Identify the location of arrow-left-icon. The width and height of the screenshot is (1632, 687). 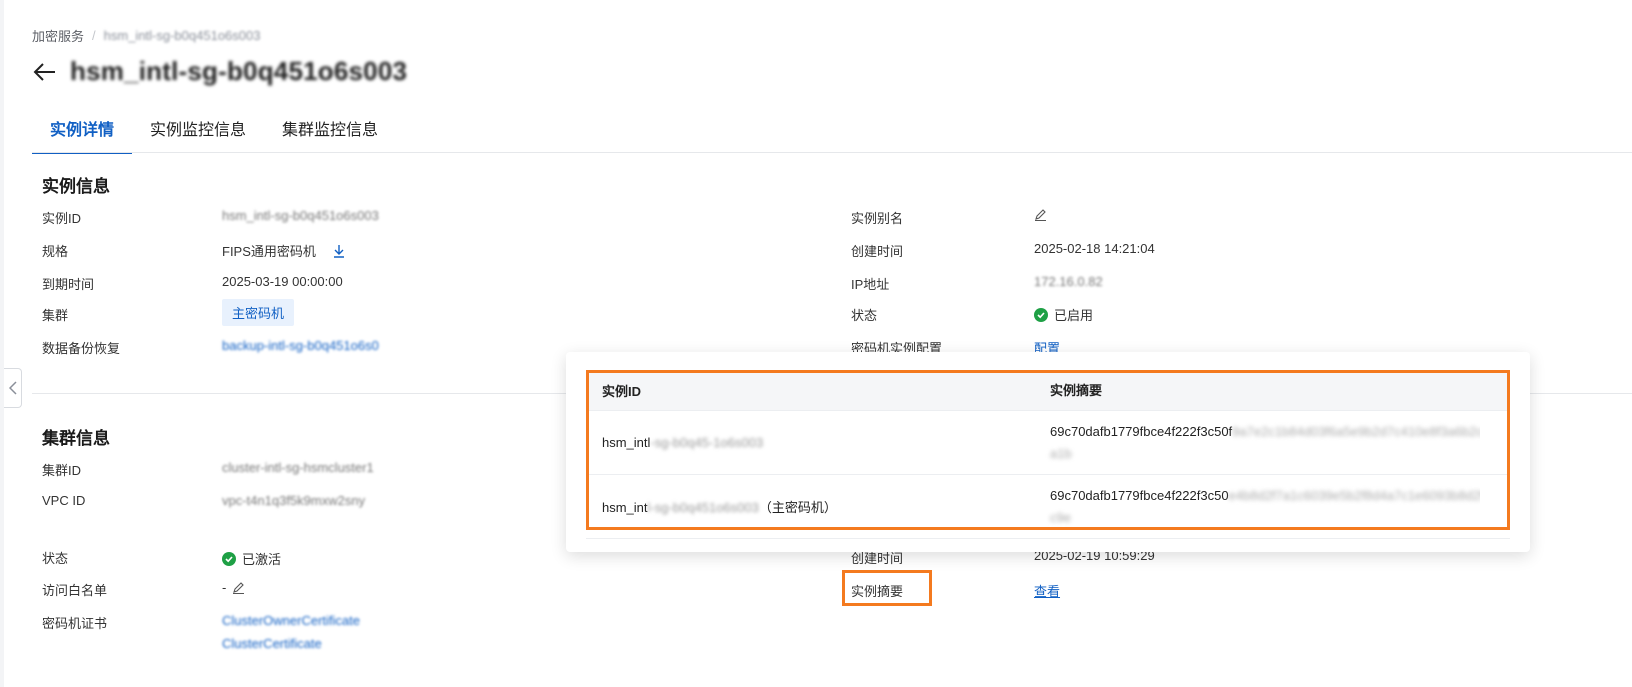
(44, 71).